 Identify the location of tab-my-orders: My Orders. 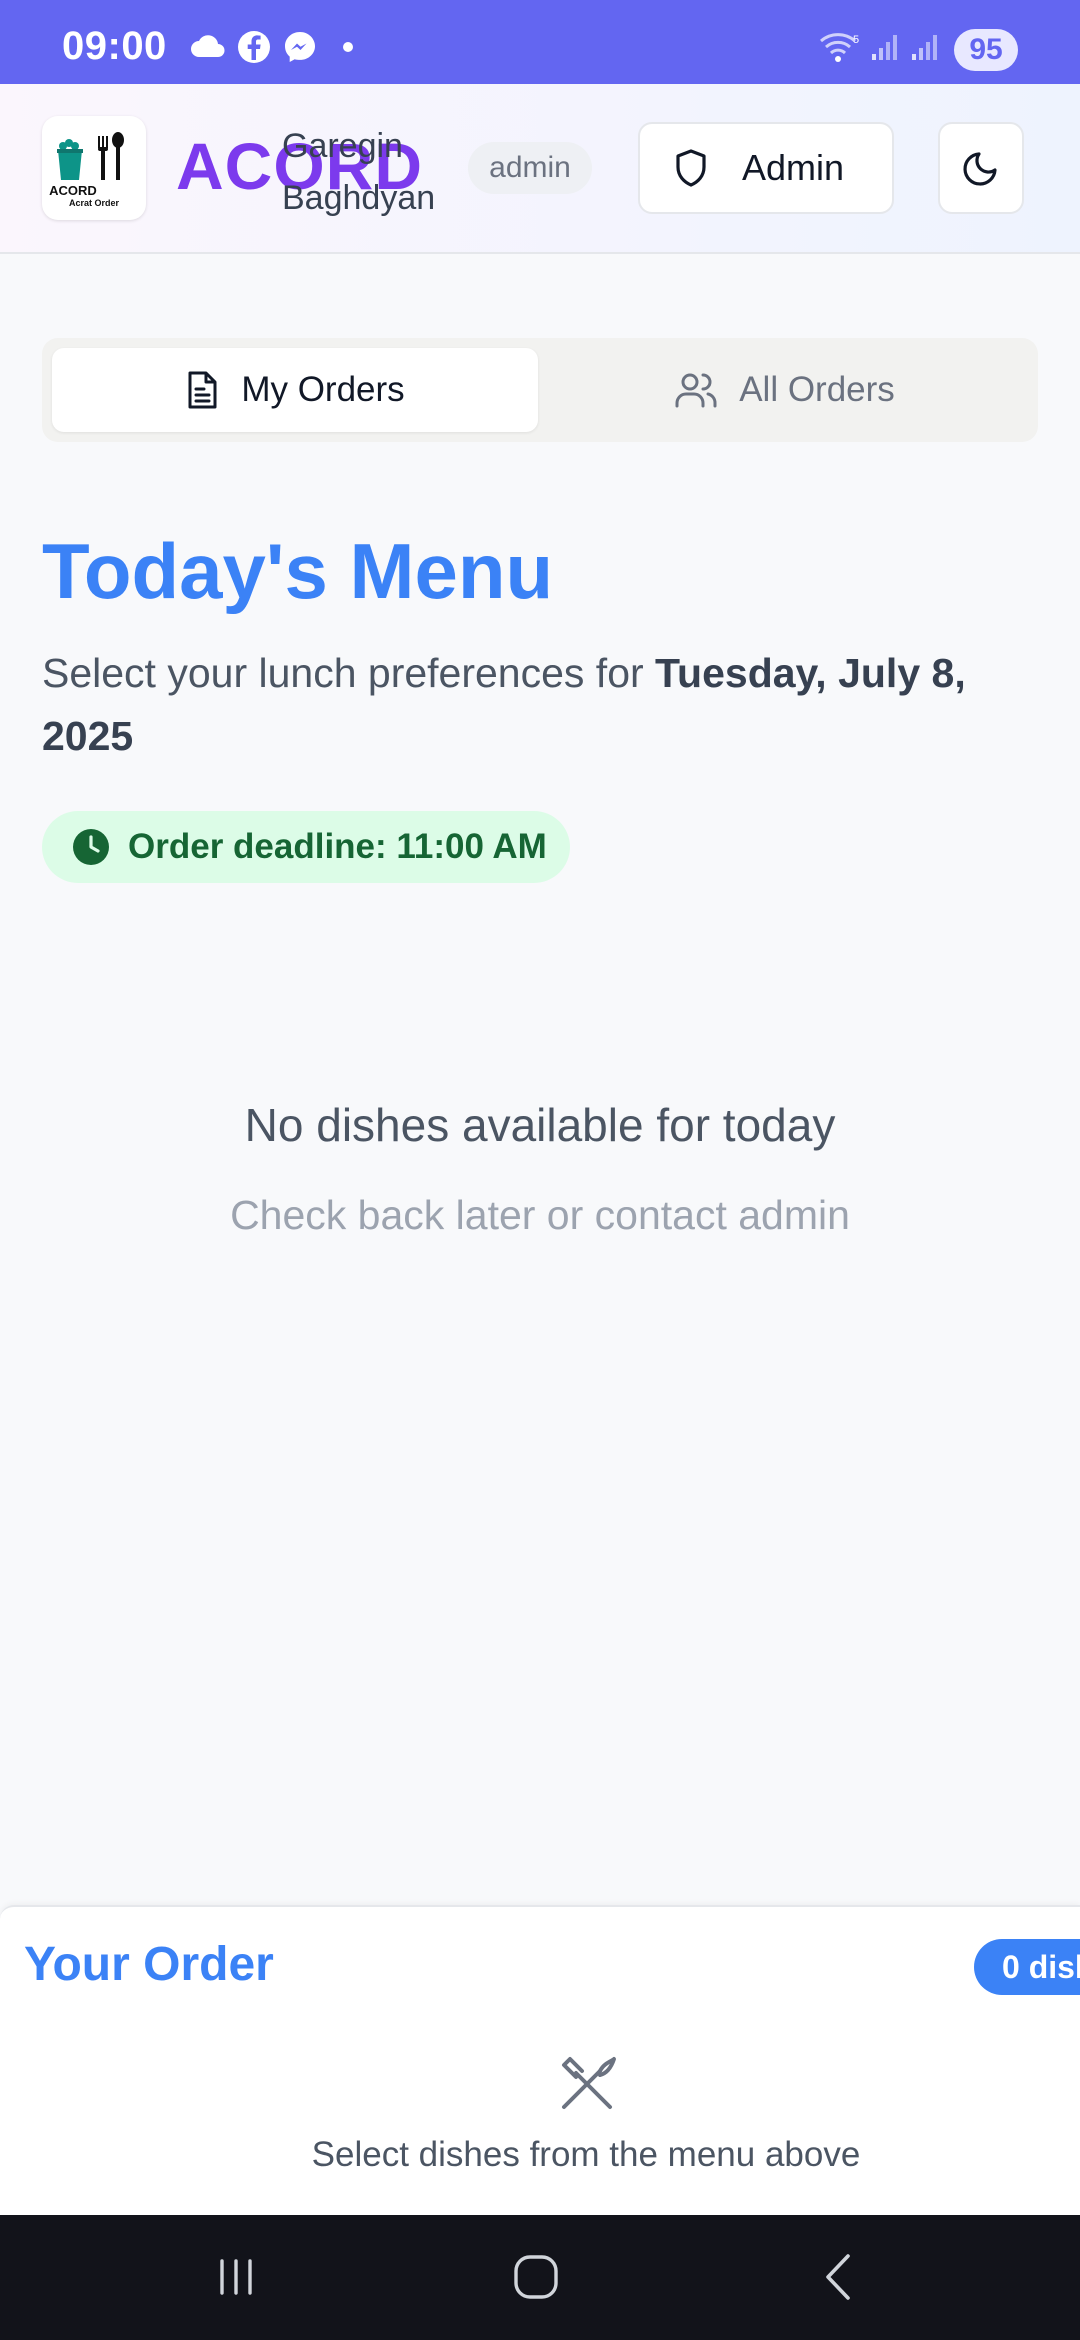
(295, 390).